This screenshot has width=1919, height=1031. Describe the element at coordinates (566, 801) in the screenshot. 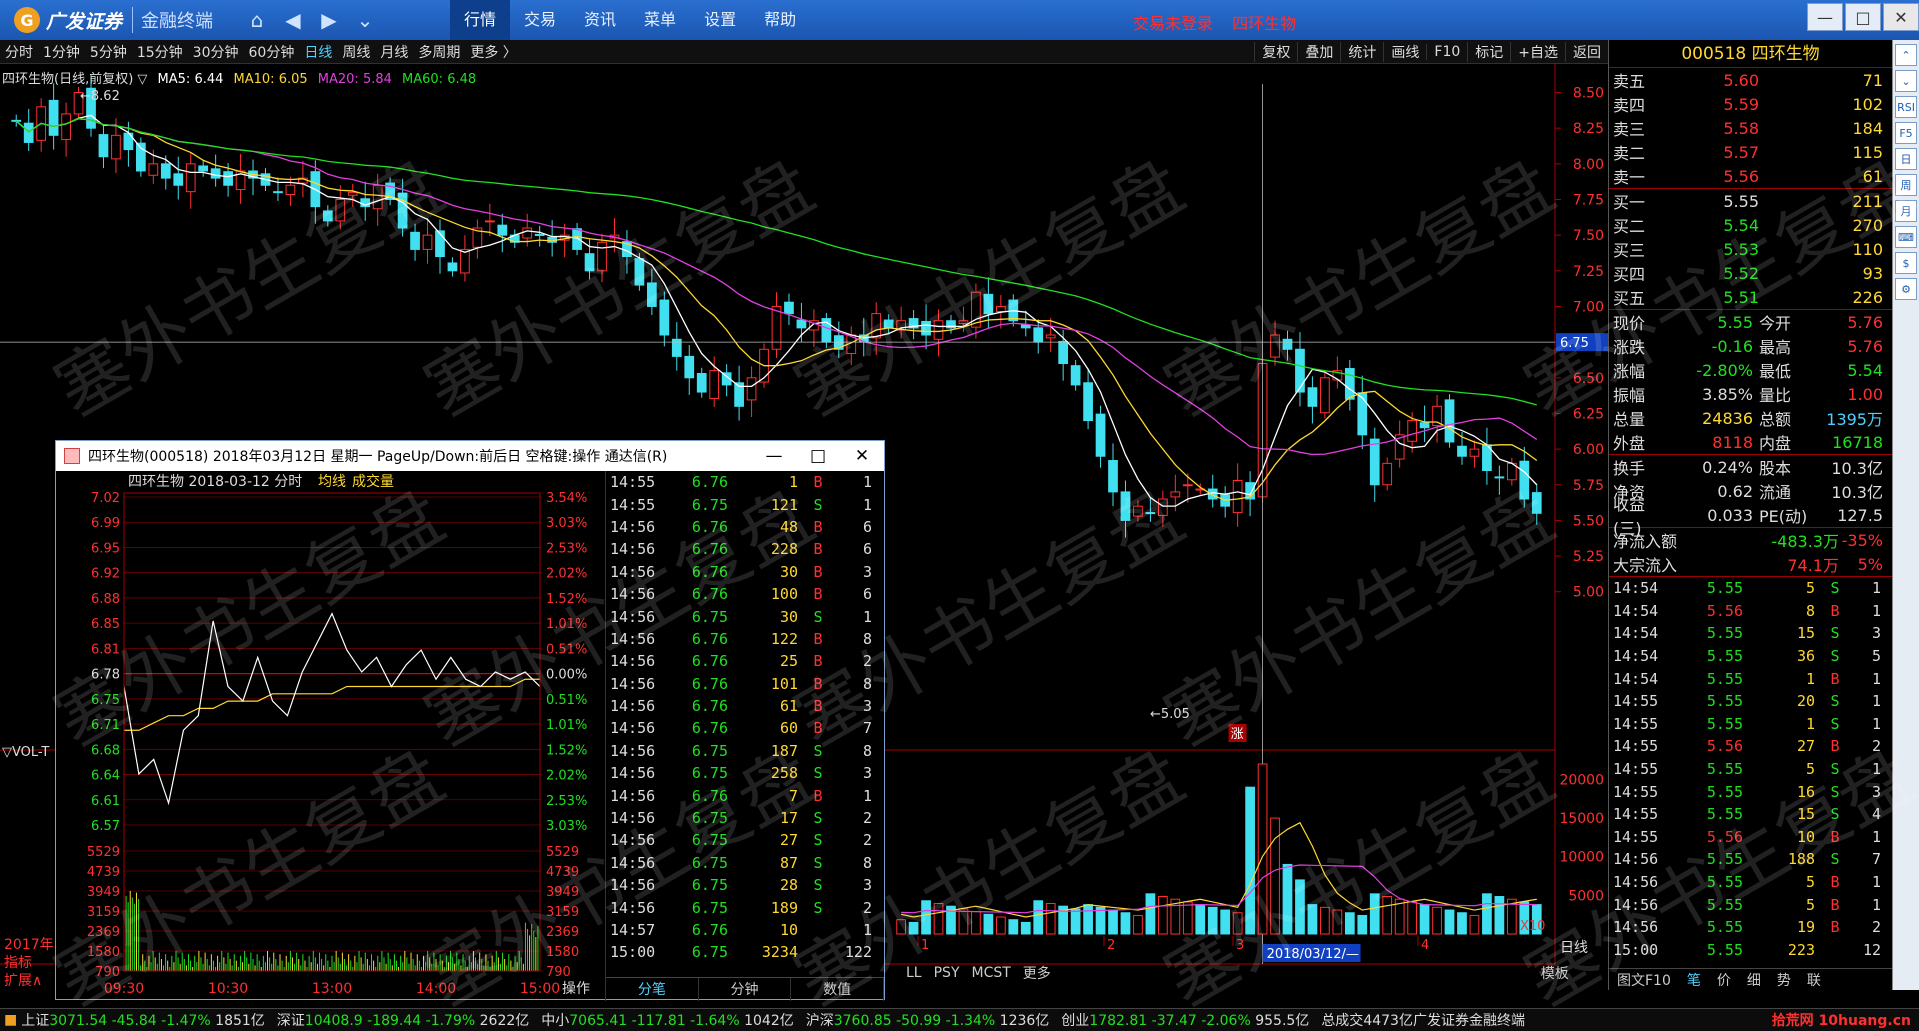

I see `intraday-pct-label: 2.53%` at that location.